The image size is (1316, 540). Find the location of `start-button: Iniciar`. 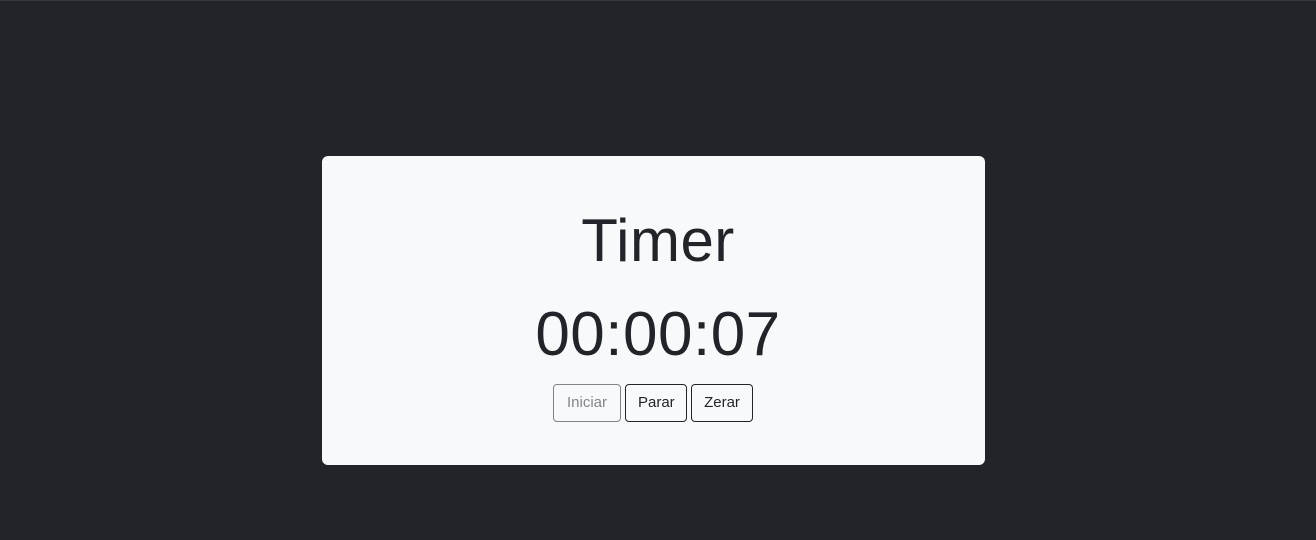

start-button: Iniciar is located at coordinates (587, 403).